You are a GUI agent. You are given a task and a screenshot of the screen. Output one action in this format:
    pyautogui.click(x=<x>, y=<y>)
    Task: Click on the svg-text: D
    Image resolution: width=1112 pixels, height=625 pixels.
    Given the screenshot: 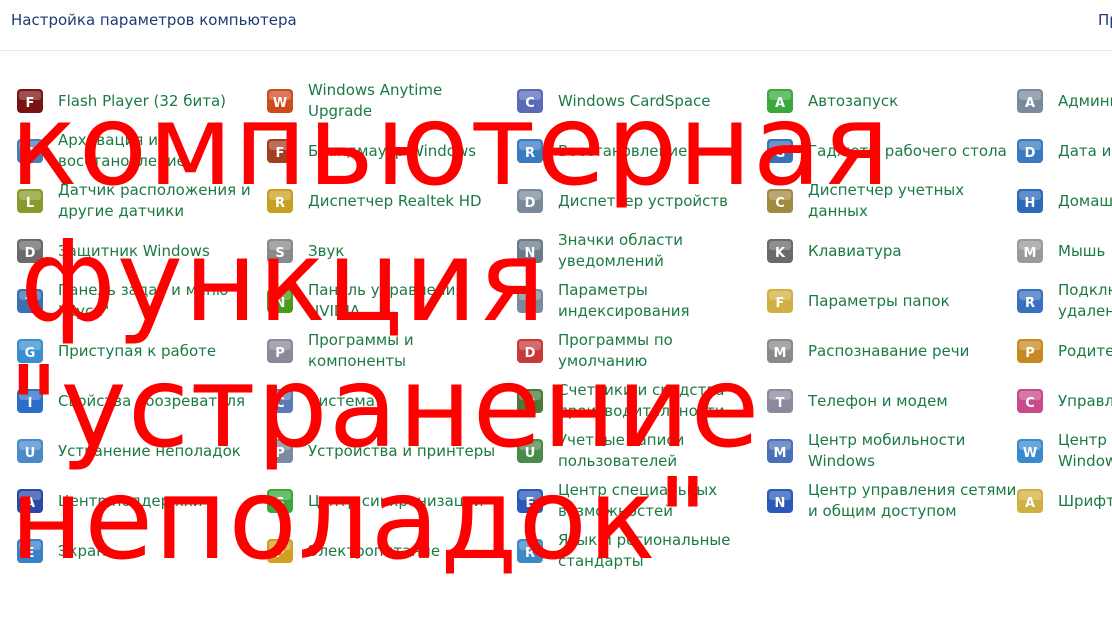 What is the action you would take?
    pyautogui.click(x=1030, y=153)
    